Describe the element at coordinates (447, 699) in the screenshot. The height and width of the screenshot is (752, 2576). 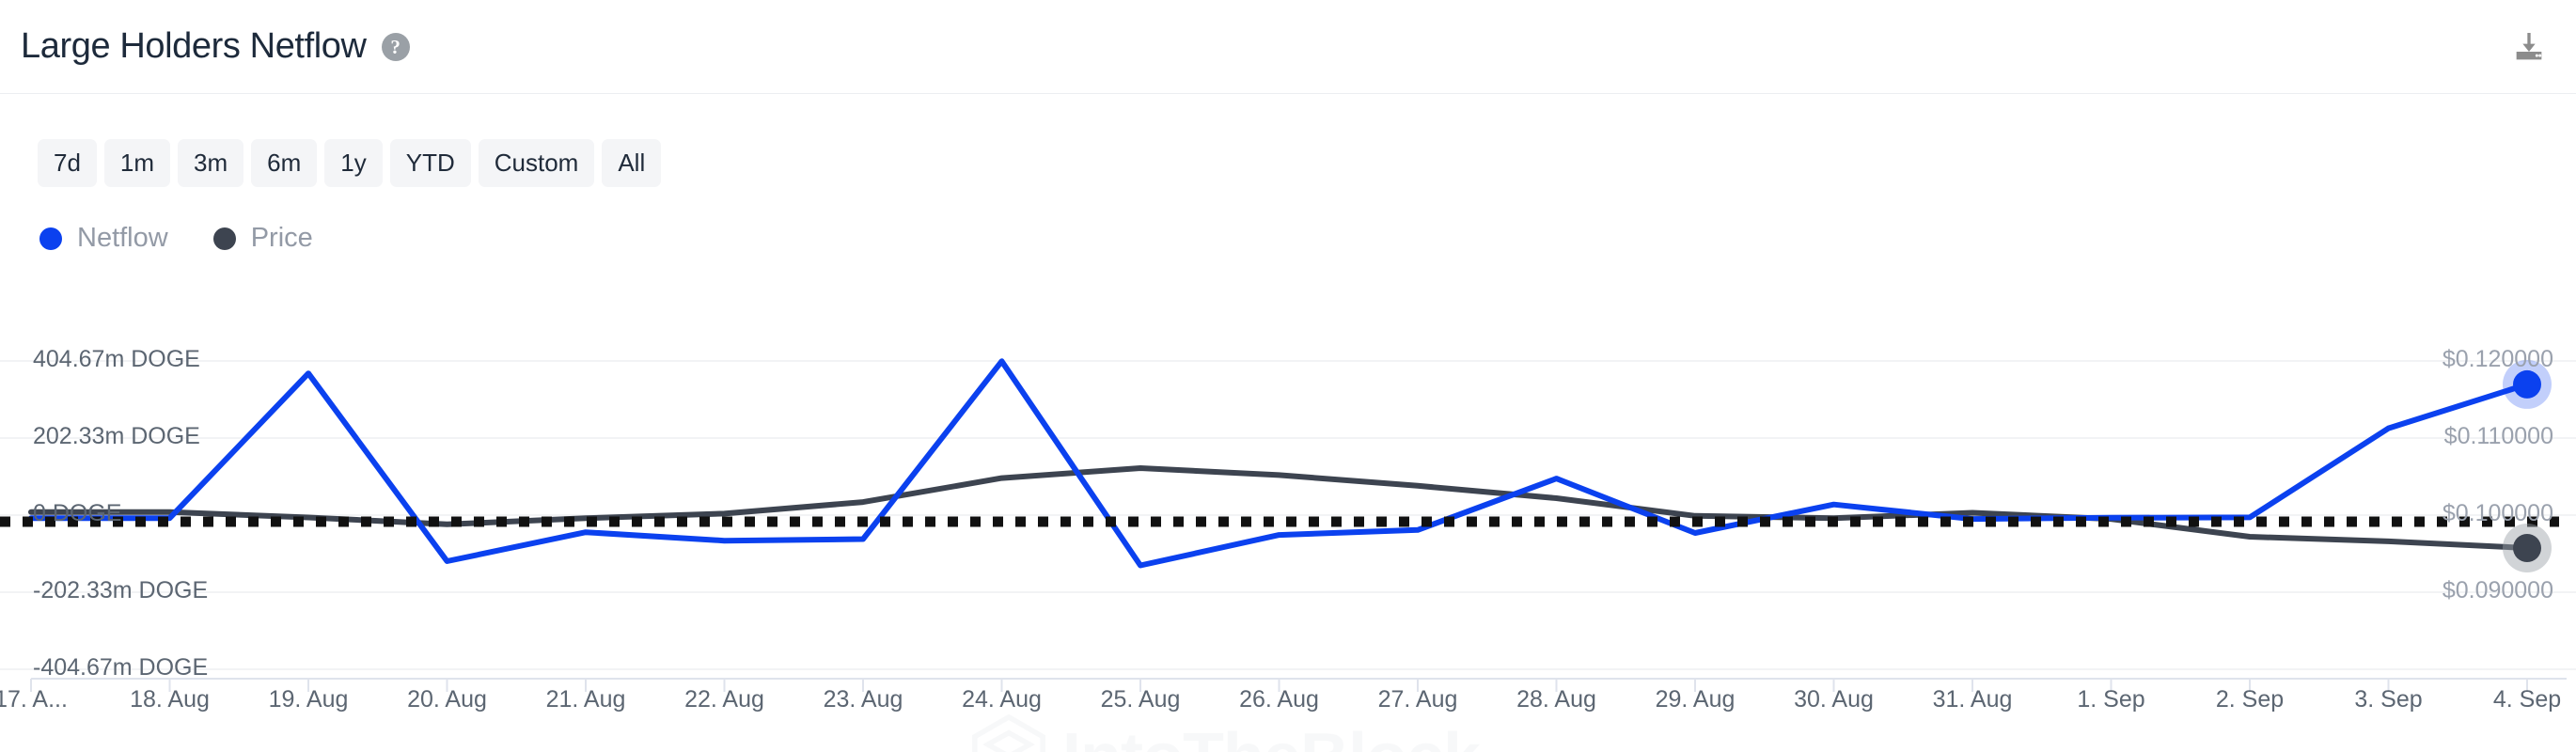
I see `x-axis-tick-3: 20. Aug` at that location.